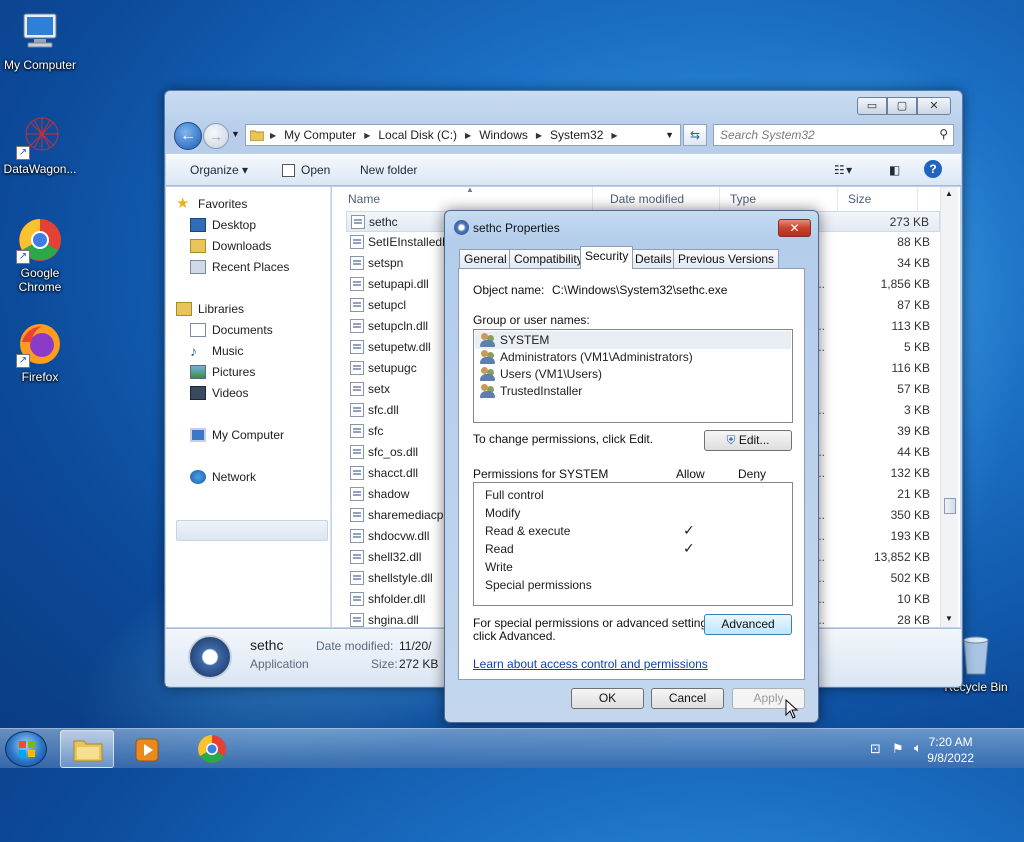 The image size is (1024, 842). Describe the element at coordinates (531, 390) in the screenshot. I see `list-item: TrustedInstaller` at that location.